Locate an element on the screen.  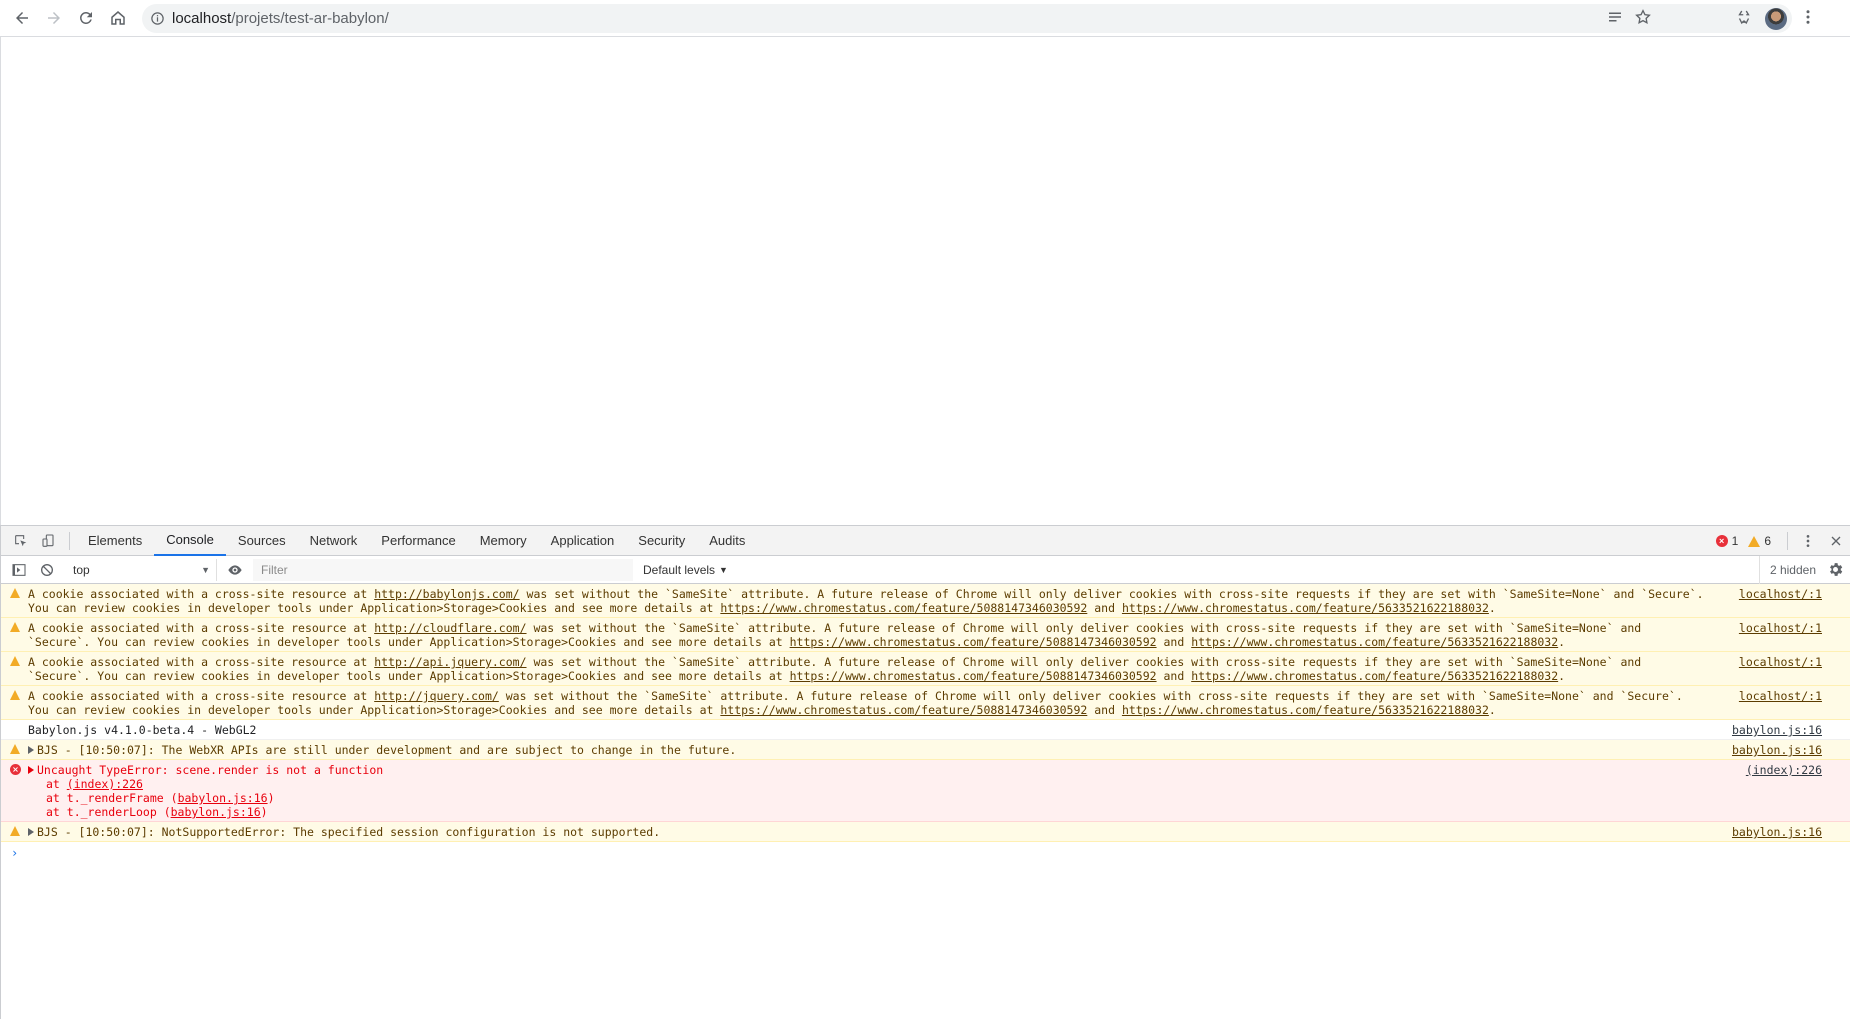
address-bar: localhost/projets/test-ar-babylon/ is located at coordinates (967, 18).